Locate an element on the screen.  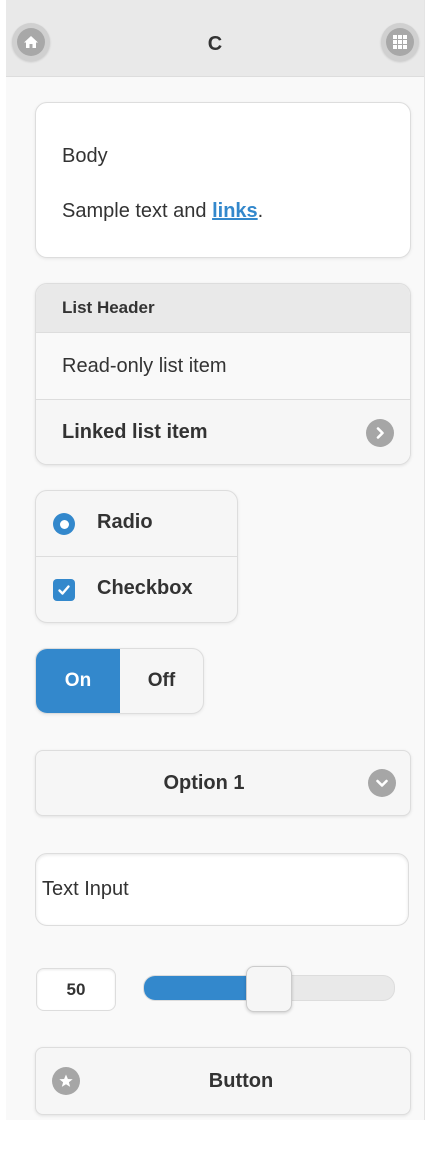
checkbox-label: Checkbox is located at coordinates (145, 588).